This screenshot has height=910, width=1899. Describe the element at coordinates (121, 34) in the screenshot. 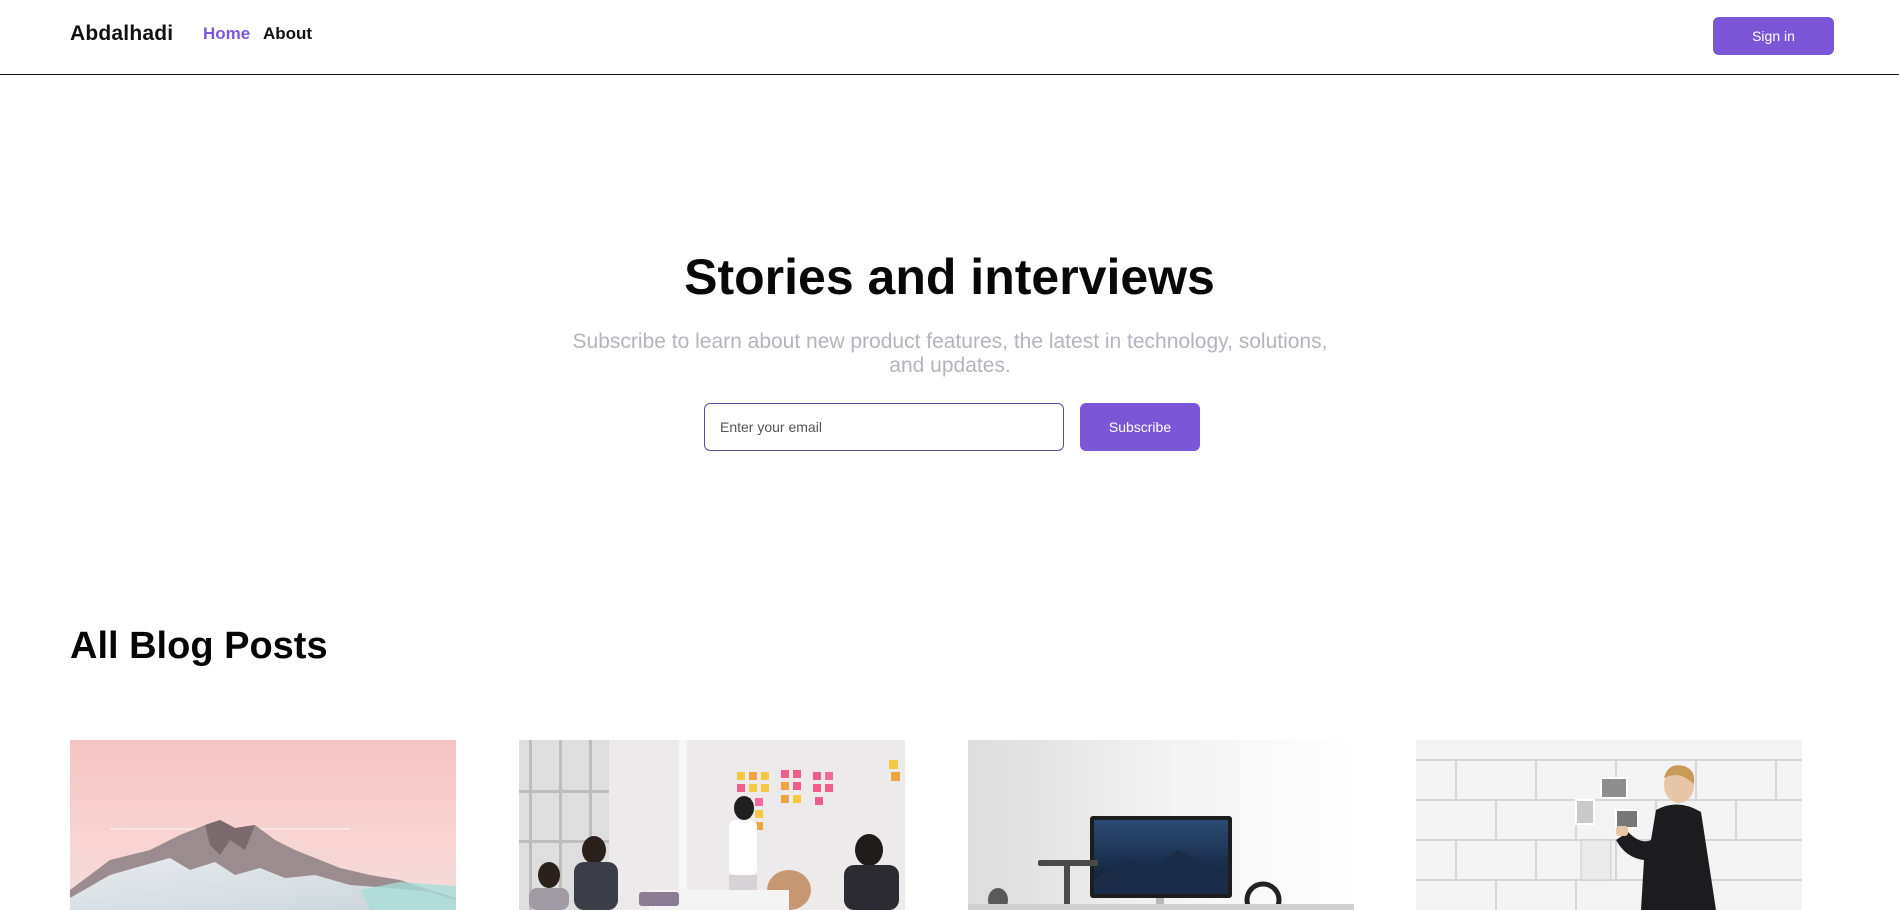

I see `brand-logo-text: Abdalhadi` at that location.